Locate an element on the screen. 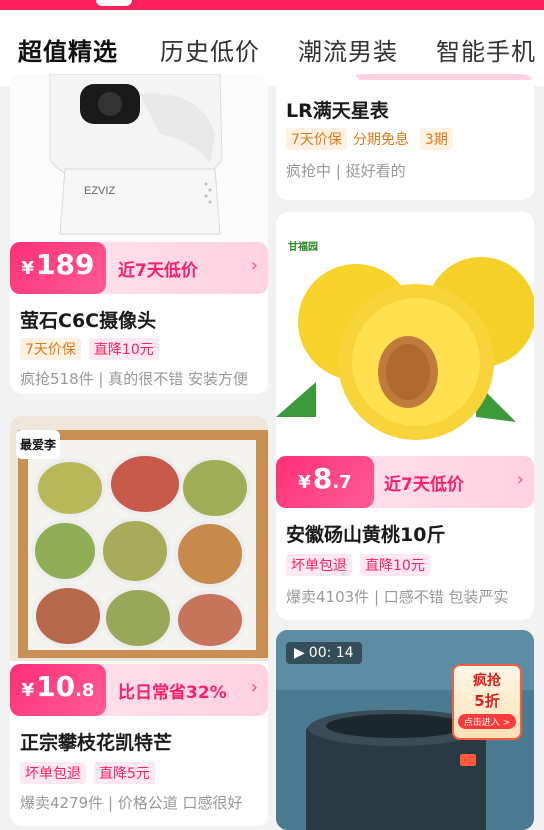 The height and width of the screenshot is (830, 544). promo-line-1: 疯抢 is located at coordinates (487, 681).